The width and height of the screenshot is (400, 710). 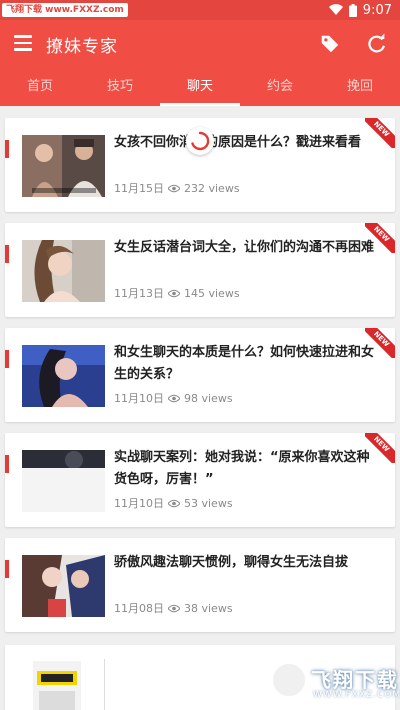 What do you see at coordinates (244, 363) in the screenshot?
I see `article-title: 和女生聊天的本质是什么？如何快速拉进和女生的关系？` at bounding box center [244, 363].